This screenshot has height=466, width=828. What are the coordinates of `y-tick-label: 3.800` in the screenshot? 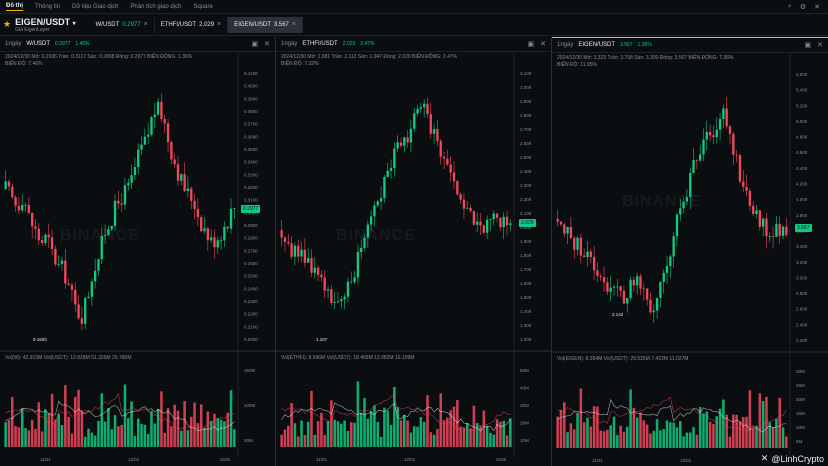 It's located at (802, 215).